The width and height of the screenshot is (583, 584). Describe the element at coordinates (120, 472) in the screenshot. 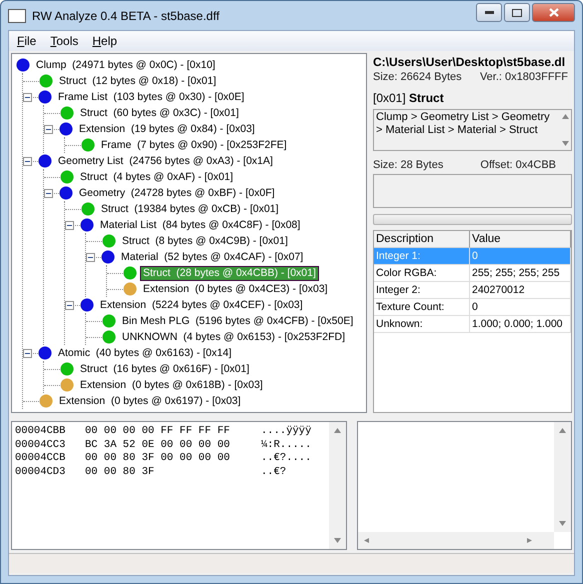

I see `hex-bytes: 00 00 80 3F` at that location.